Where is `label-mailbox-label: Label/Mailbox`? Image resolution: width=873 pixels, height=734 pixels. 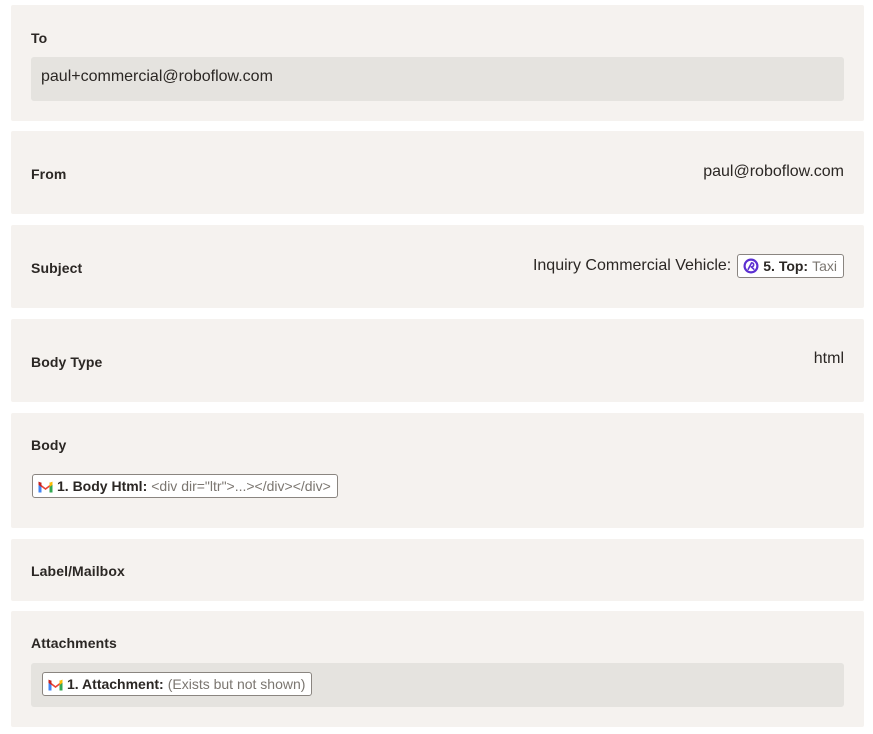
label-mailbox-label: Label/Mailbox is located at coordinates (78, 571).